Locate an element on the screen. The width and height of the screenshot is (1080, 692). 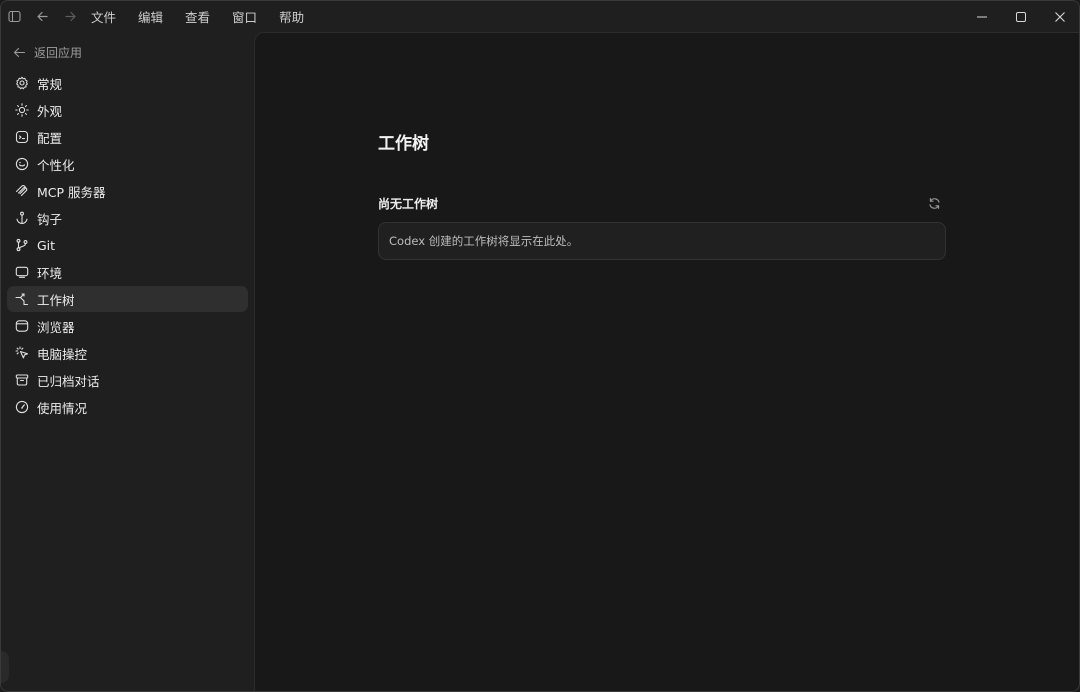
sidebar-item-usage: 使用情况 is located at coordinates (127, 407).